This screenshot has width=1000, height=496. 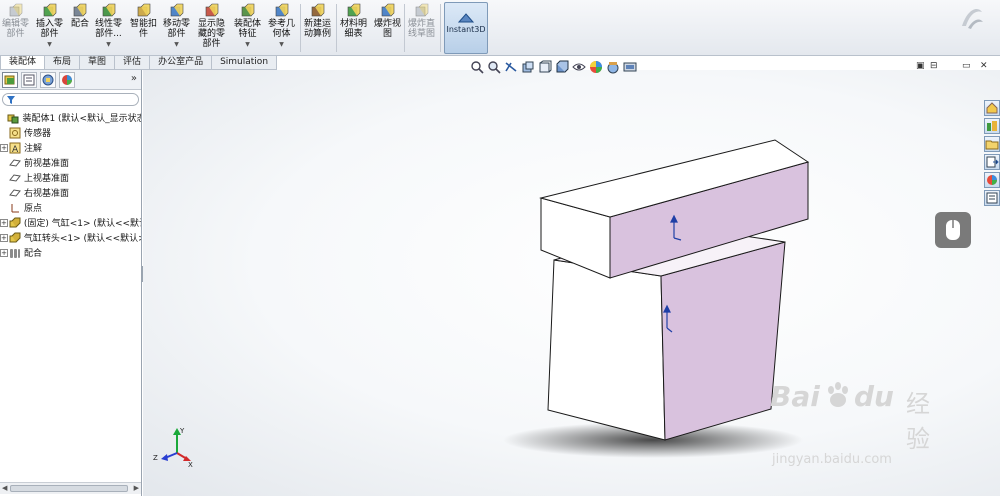 What do you see at coordinates (630, 67) in the screenshot?
I see `view-settings-icon` at bounding box center [630, 67].